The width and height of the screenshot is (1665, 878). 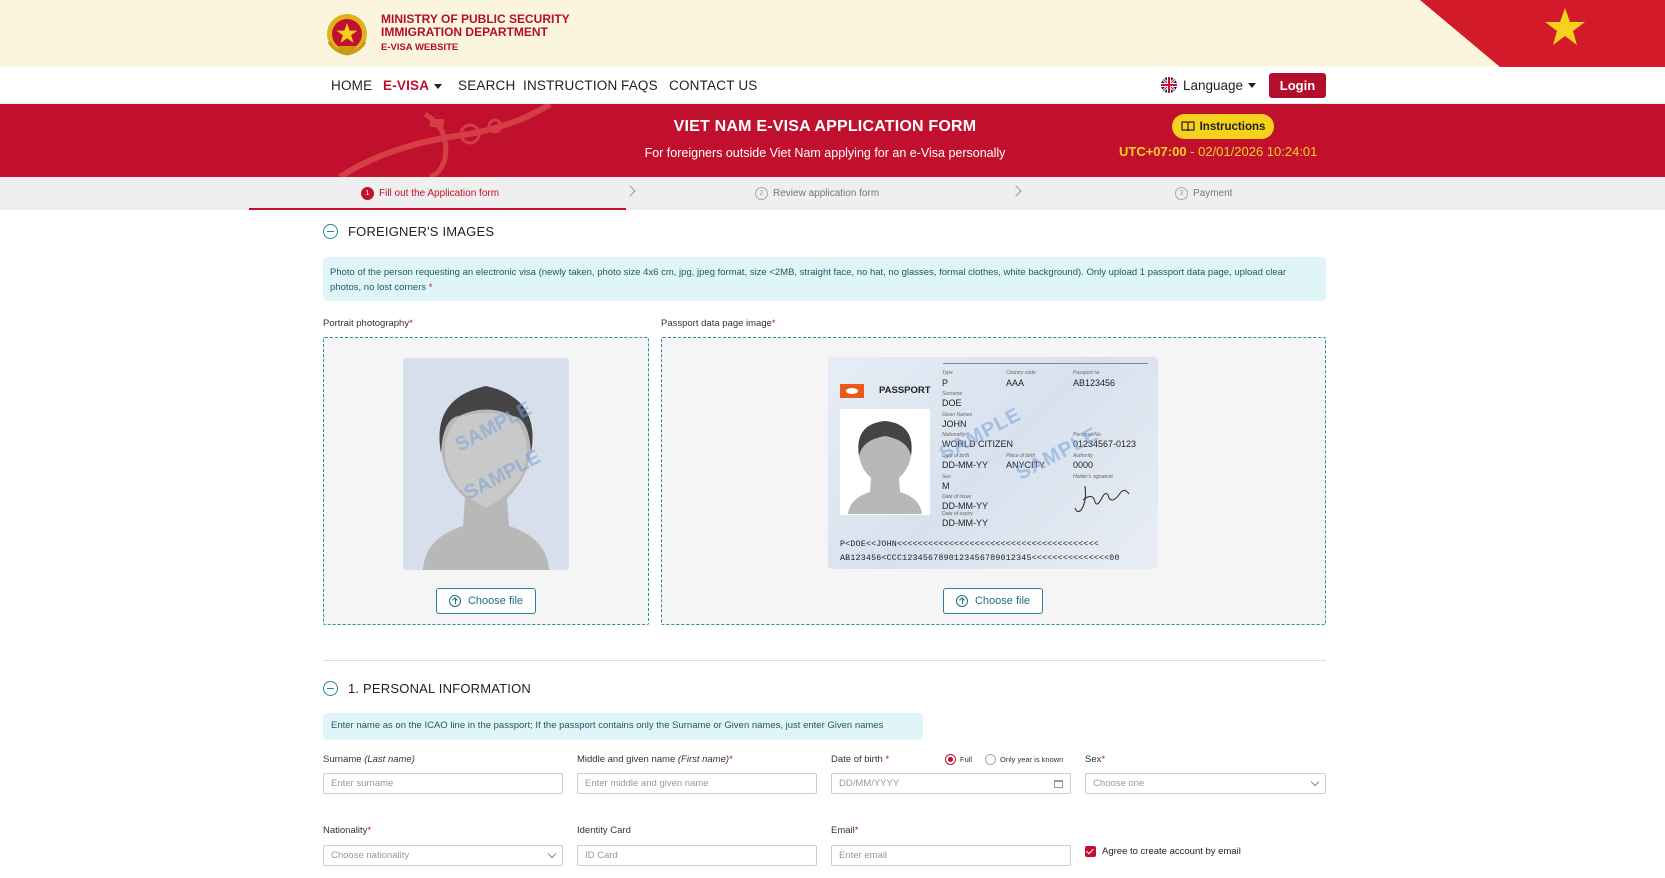 I want to click on nav-faqs: FAQS, so click(x=639, y=85).